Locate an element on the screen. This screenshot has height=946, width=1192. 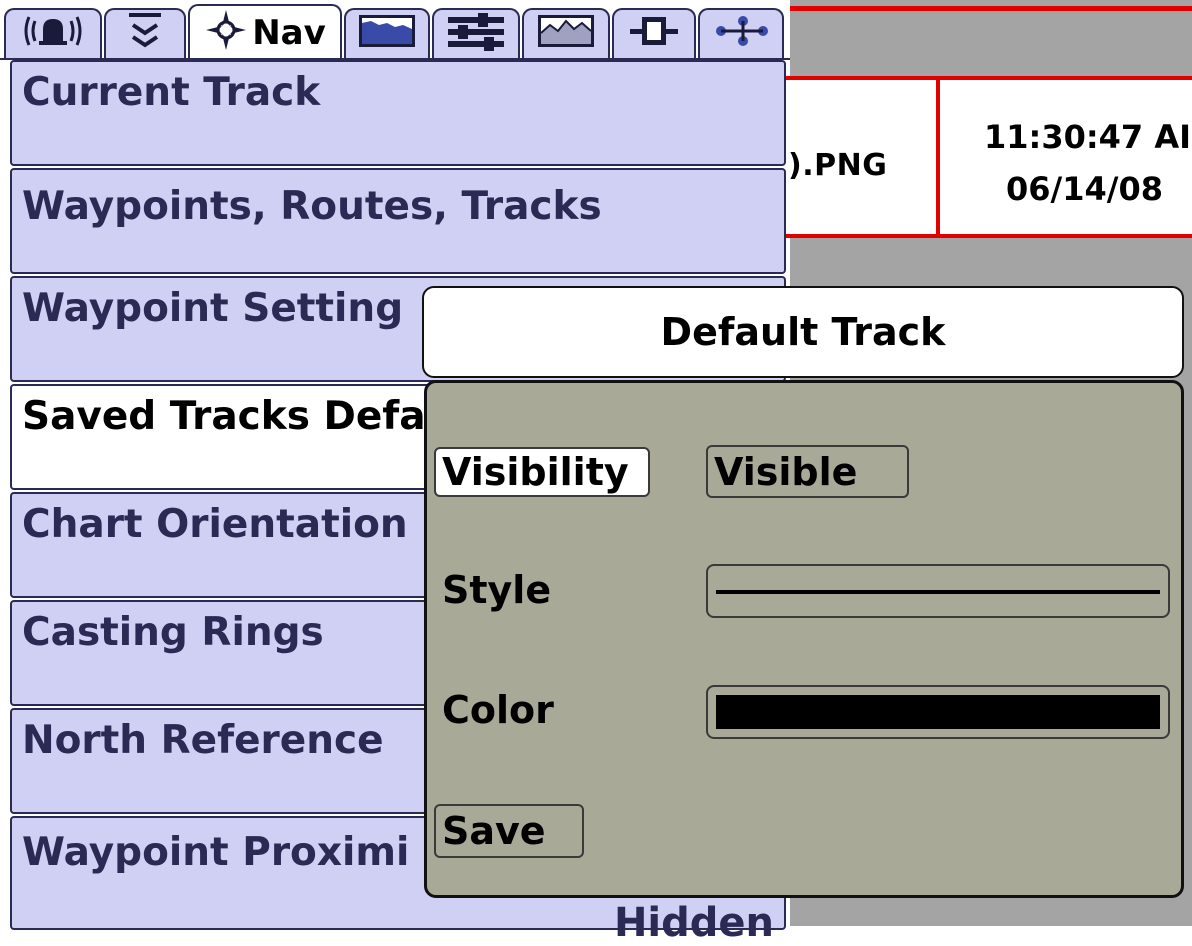
save-button: Save is located at coordinates (509, 831).